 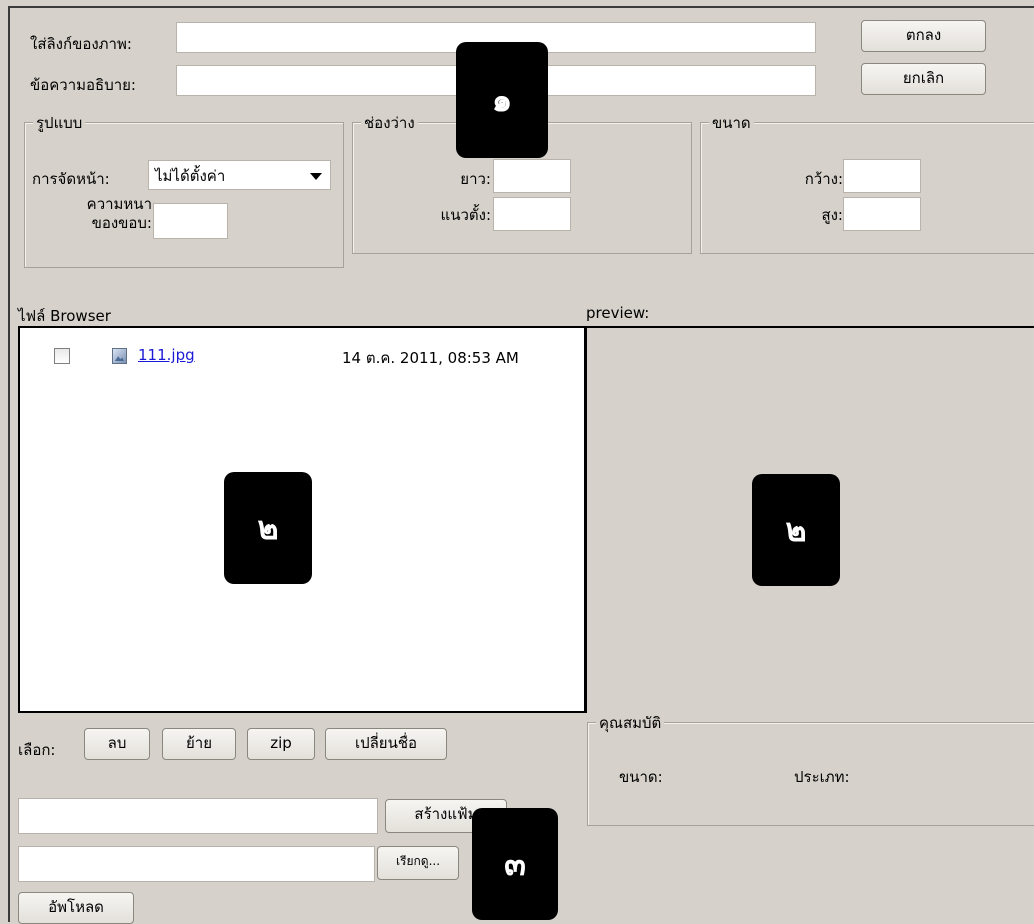 What do you see at coordinates (641, 777) in the screenshot?
I see `property-size-label: ขนาด:` at bounding box center [641, 777].